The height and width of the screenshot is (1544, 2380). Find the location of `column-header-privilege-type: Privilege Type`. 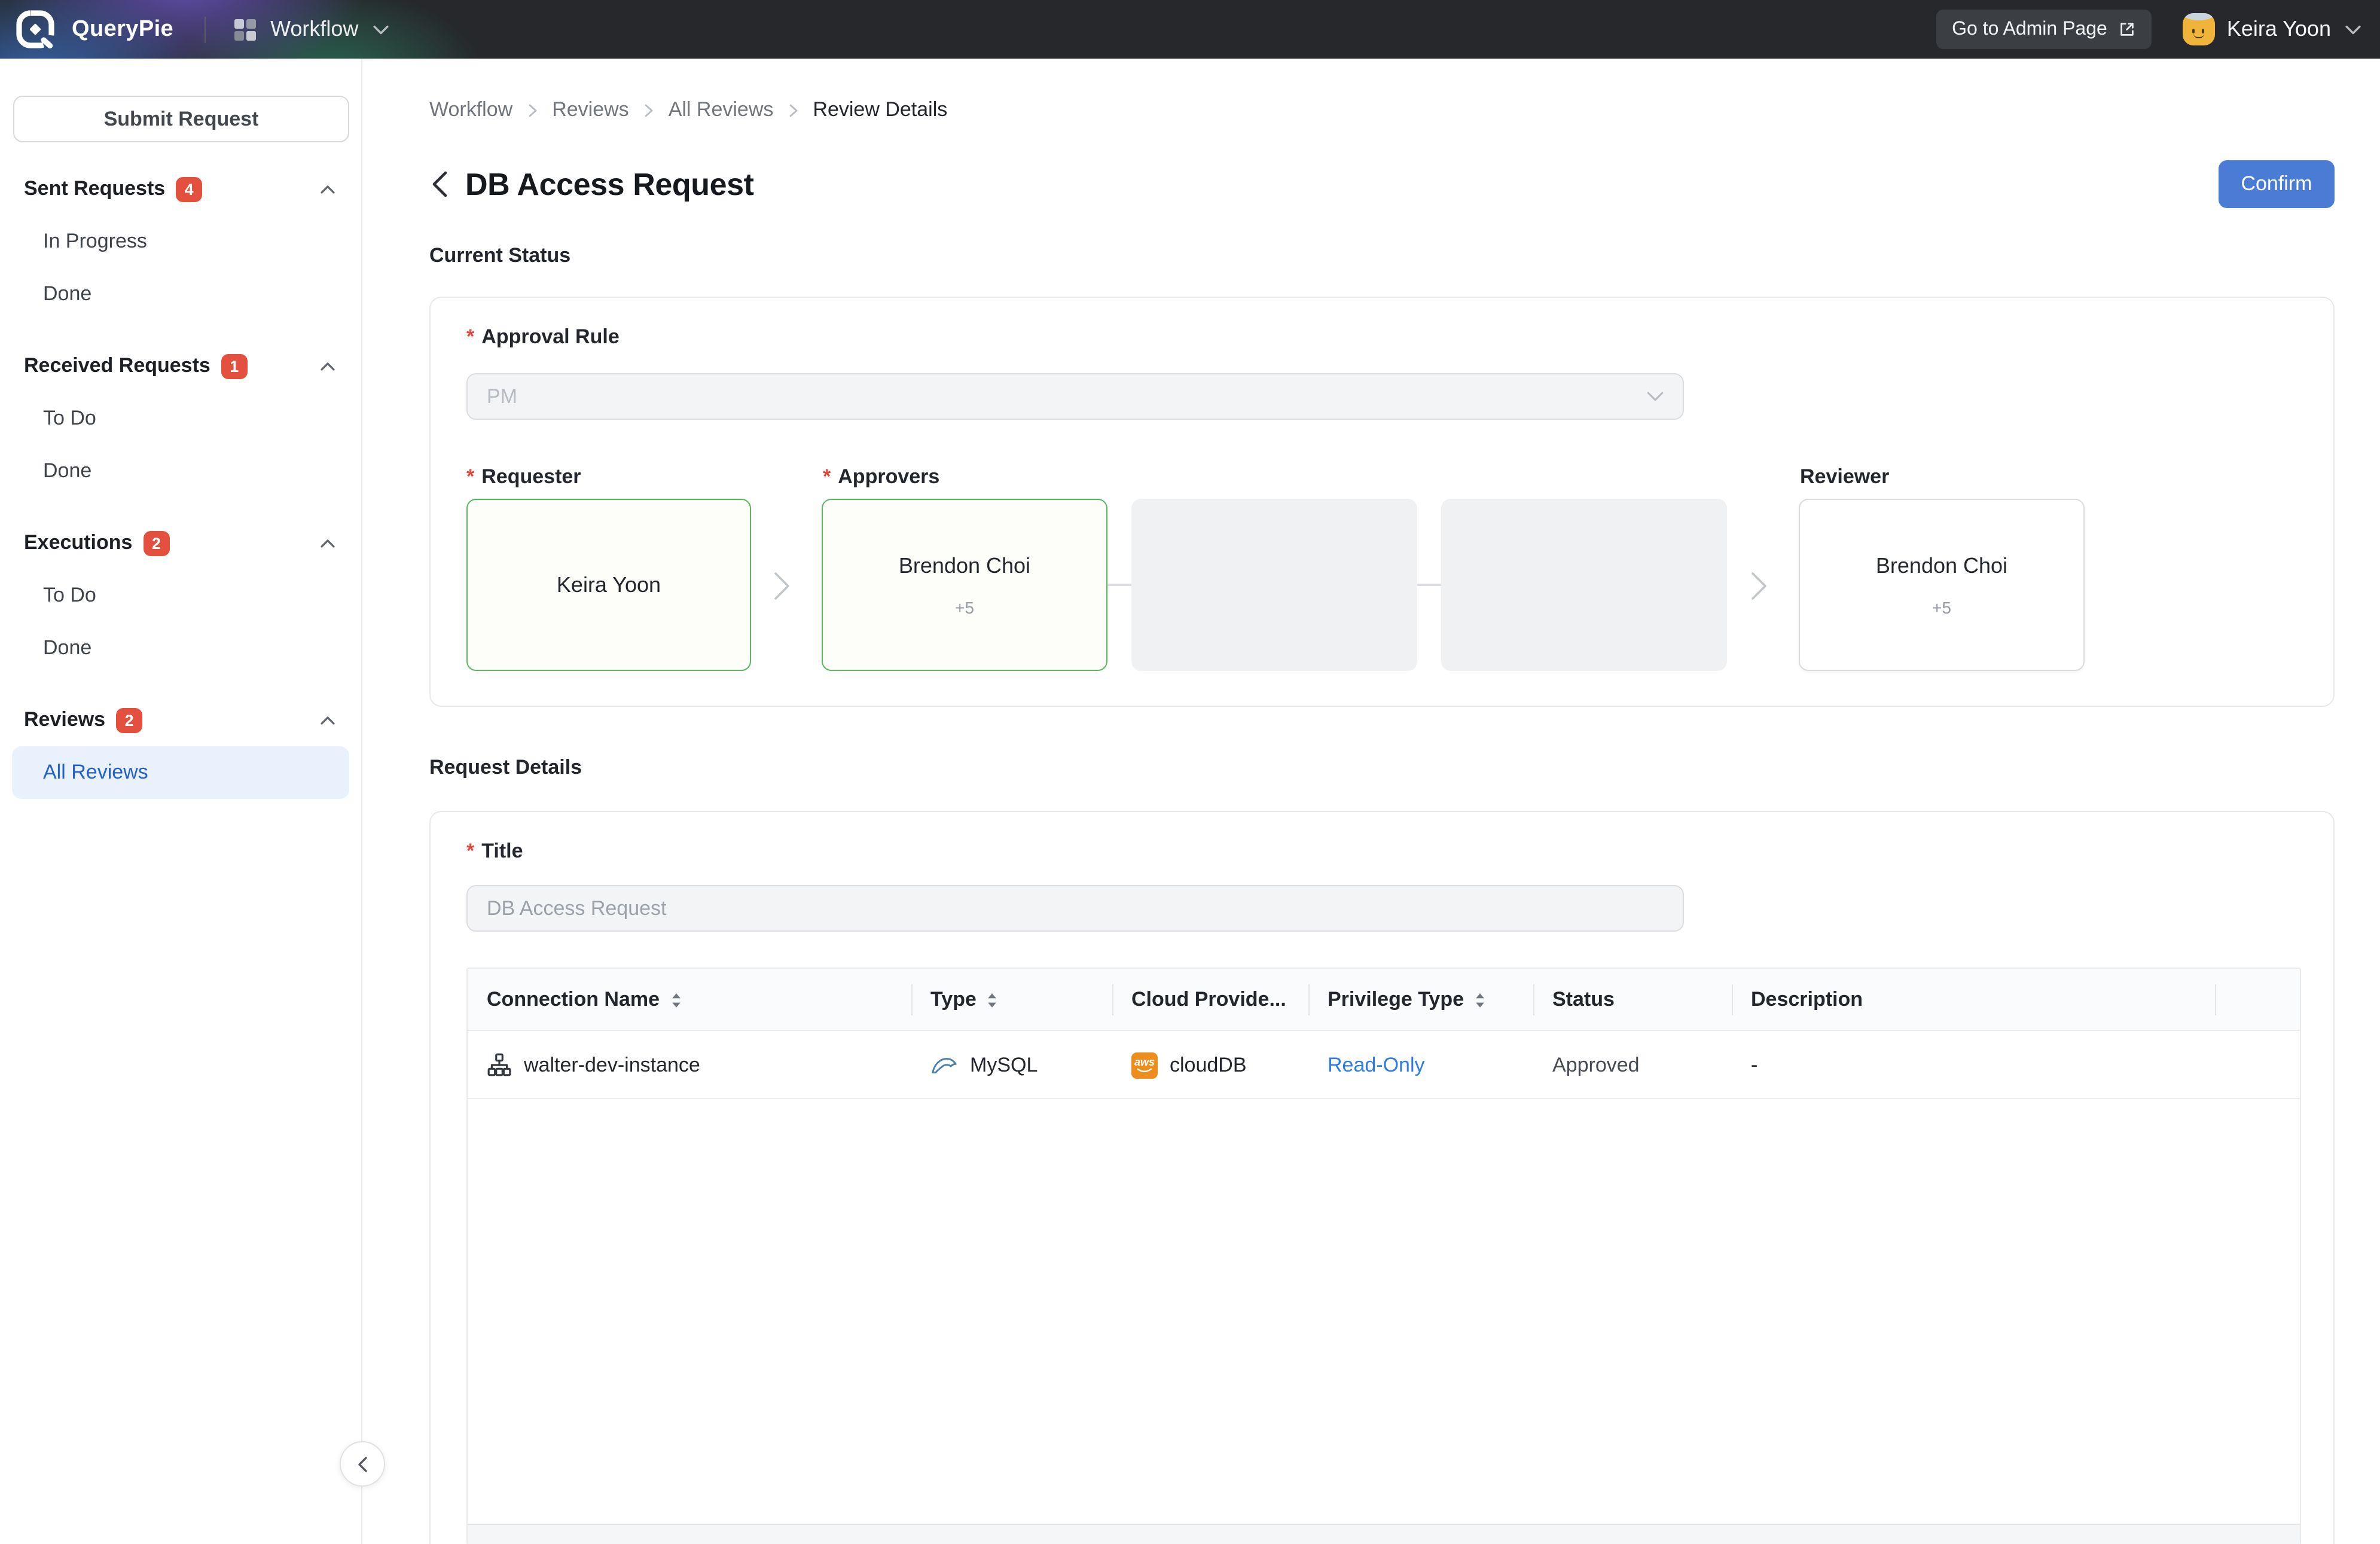

column-header-privilege-type: Privilege Type is located at coordinates (1421, 1000).